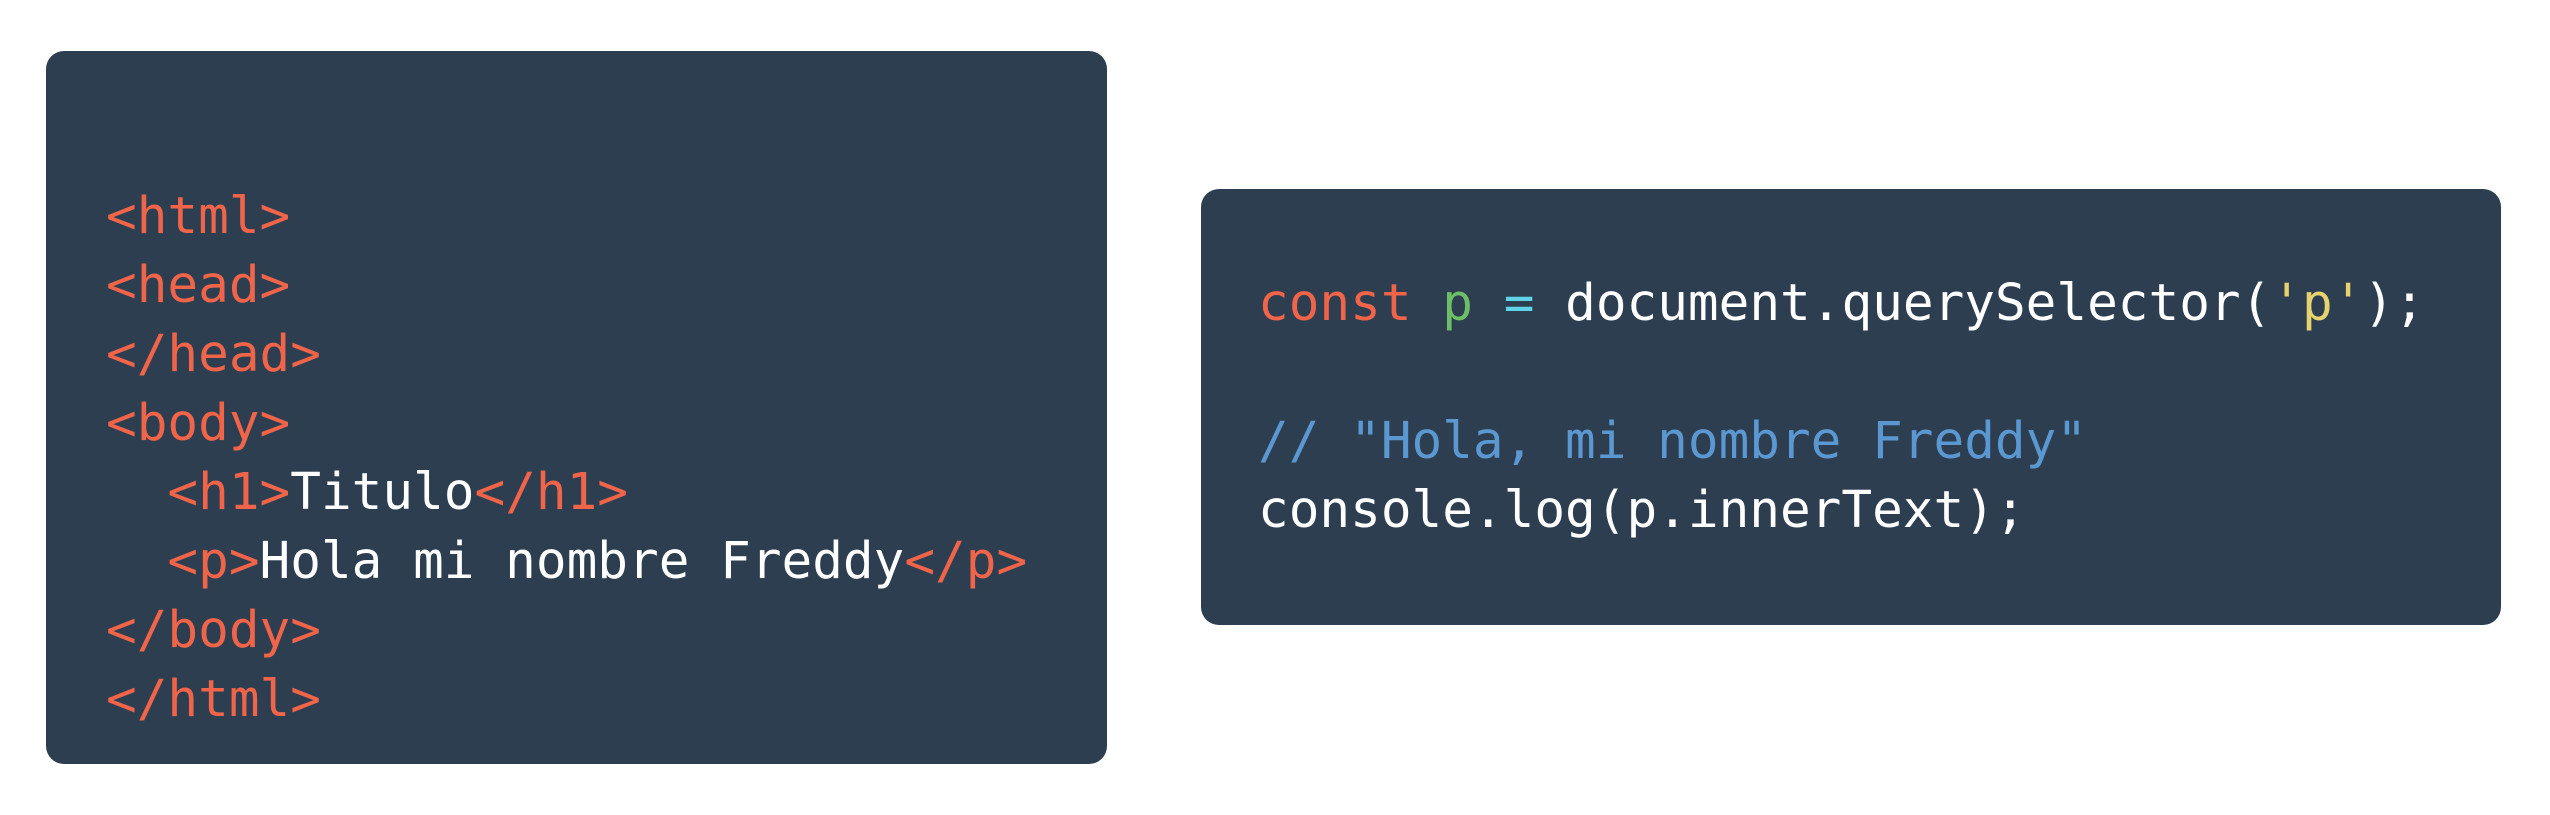 The image size is (2550, 815). What do you see at coordinates (213, 354) in the screenshot?
I see `head-close-tag: </head>` at bounding box center [213, 354].